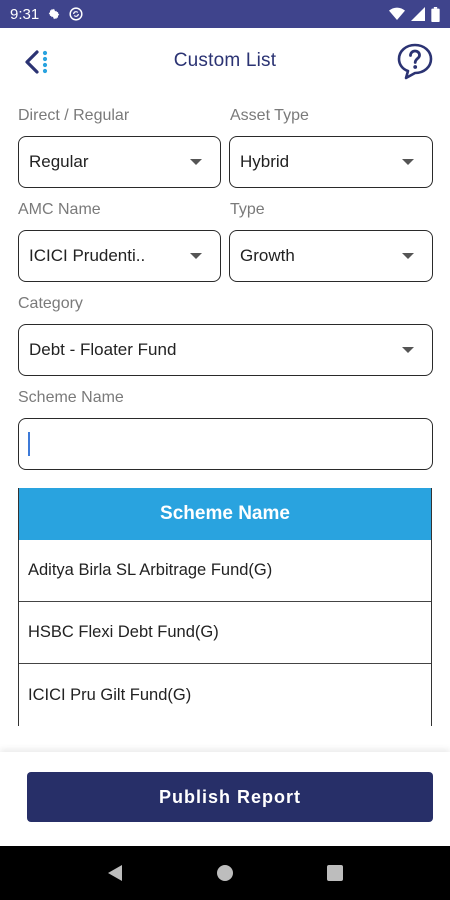  What do you see at coordinates (59, 209) in the screenshot?
I see `amc-name-label: AMC Name` at bounding box center [59, 209].